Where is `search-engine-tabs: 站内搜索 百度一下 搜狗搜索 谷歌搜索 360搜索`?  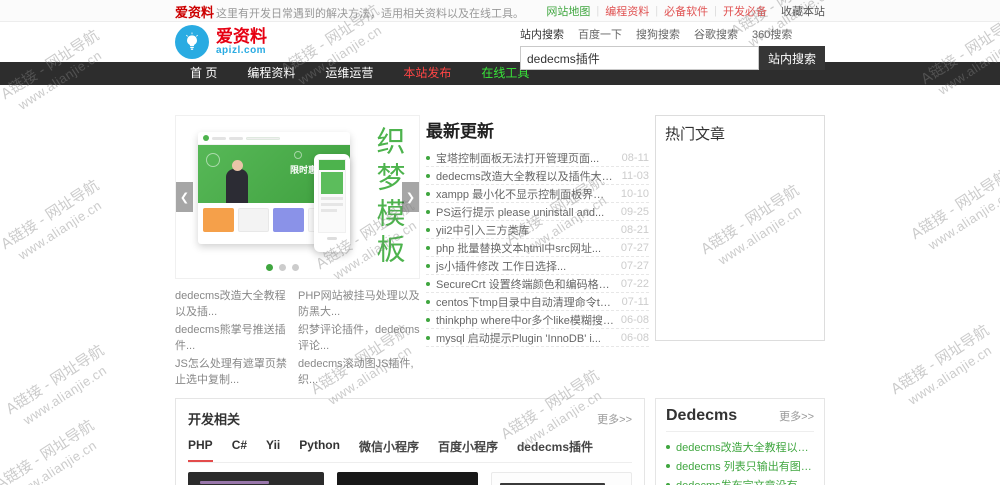
search-engine-tabs: 站内搜索 百度一下 搜狗搜索 谷歌搜索 360搜索 is located at coordinates (672, 34).